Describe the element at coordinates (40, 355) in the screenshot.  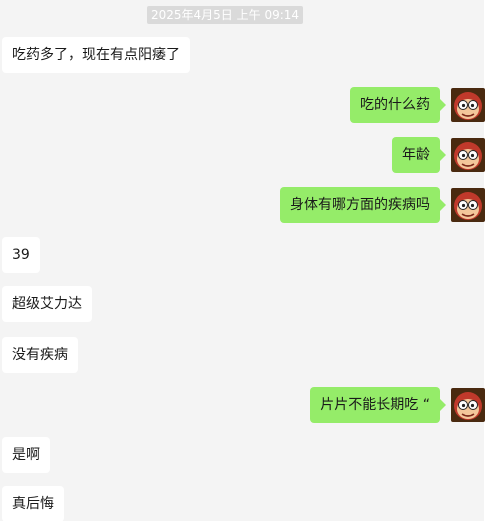
I see `message-incoming: 没有疾病` at that location.